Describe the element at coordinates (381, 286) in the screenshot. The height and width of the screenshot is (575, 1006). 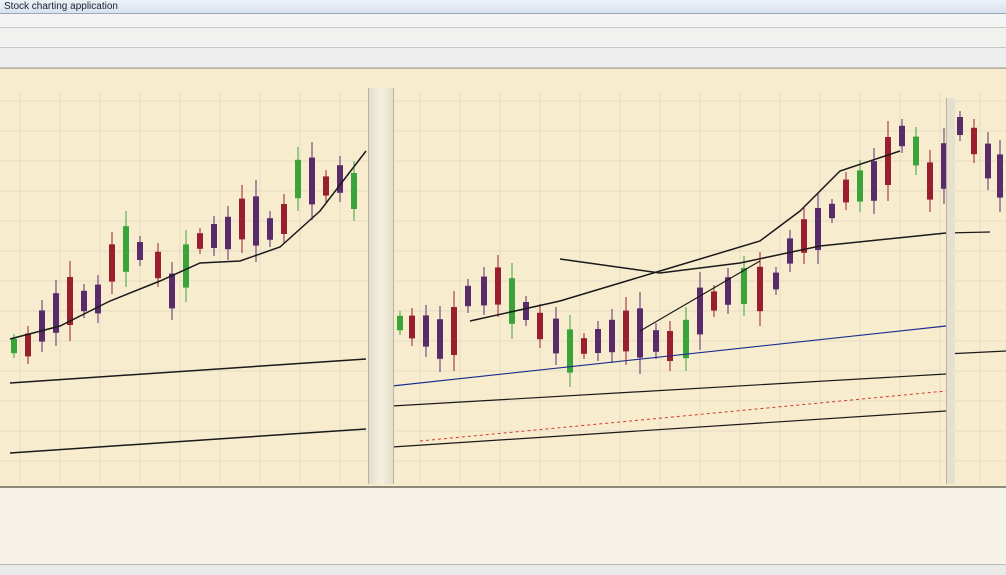
I see `pane-divider` at that location.